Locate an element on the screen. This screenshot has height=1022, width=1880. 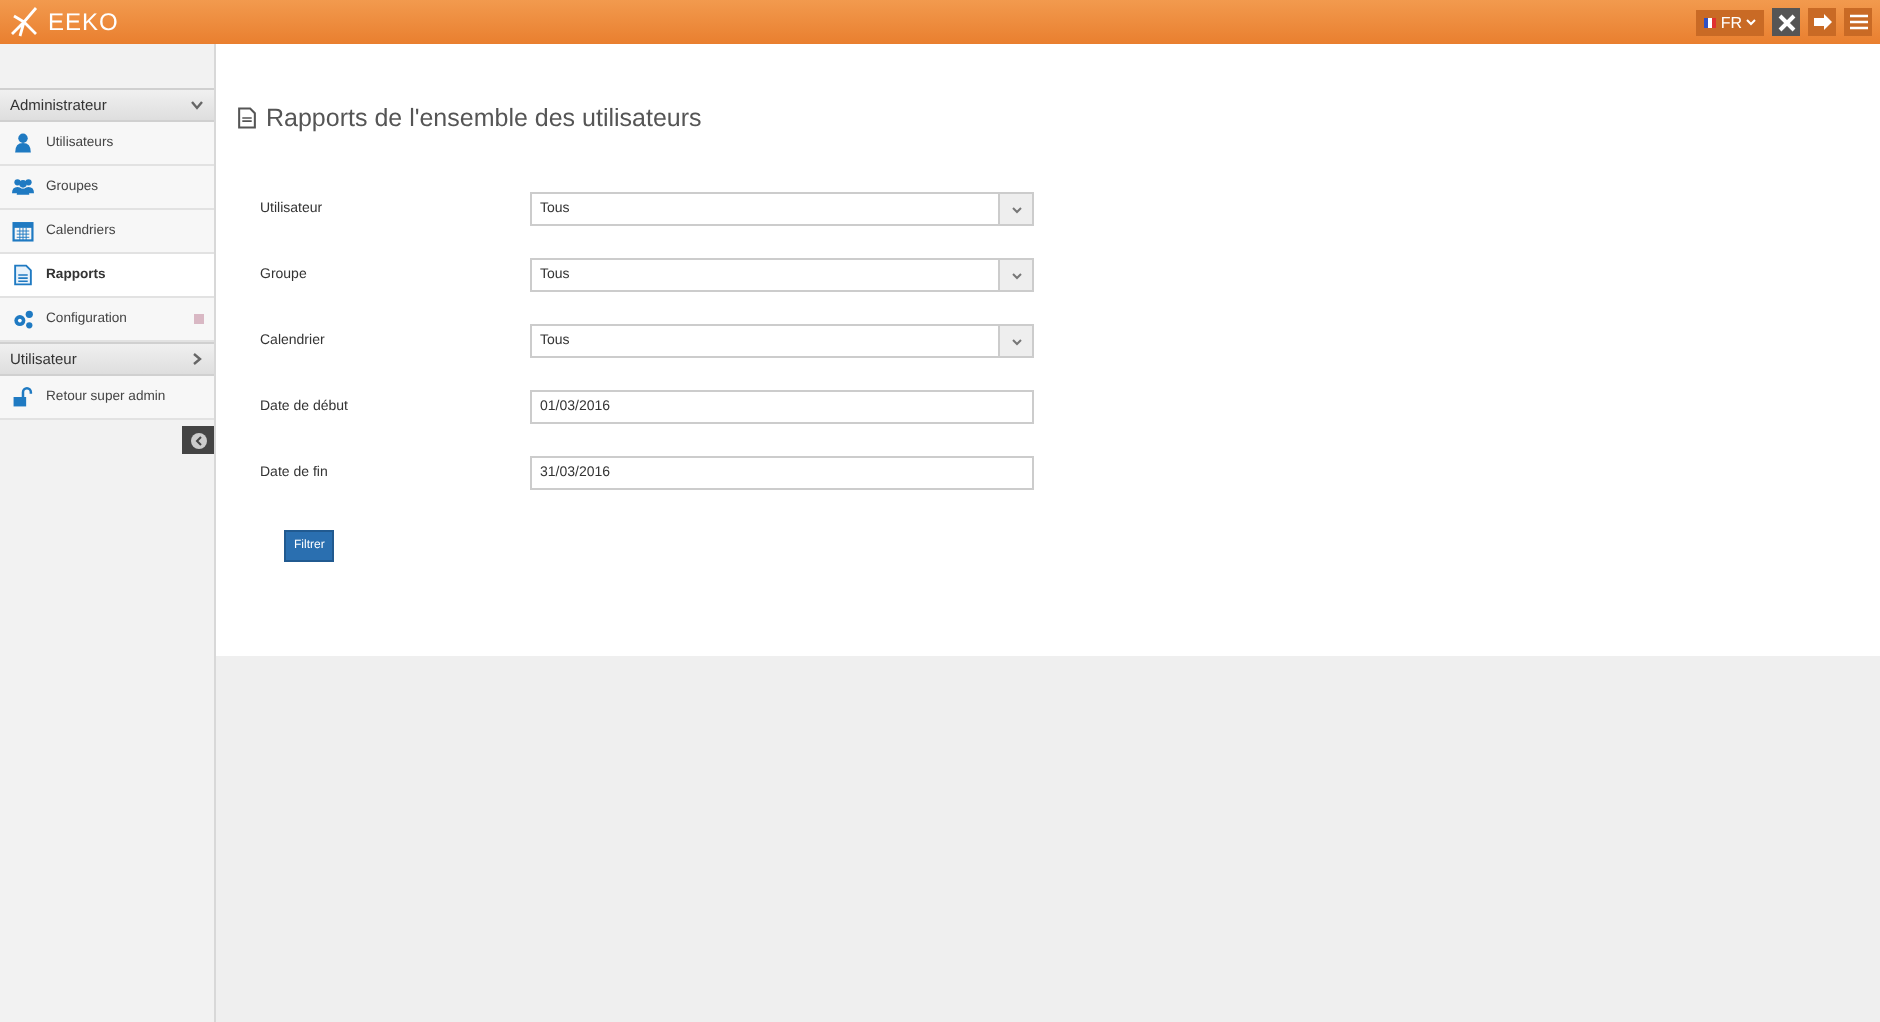
arrow-icon is located at coordinates (1822, 22).